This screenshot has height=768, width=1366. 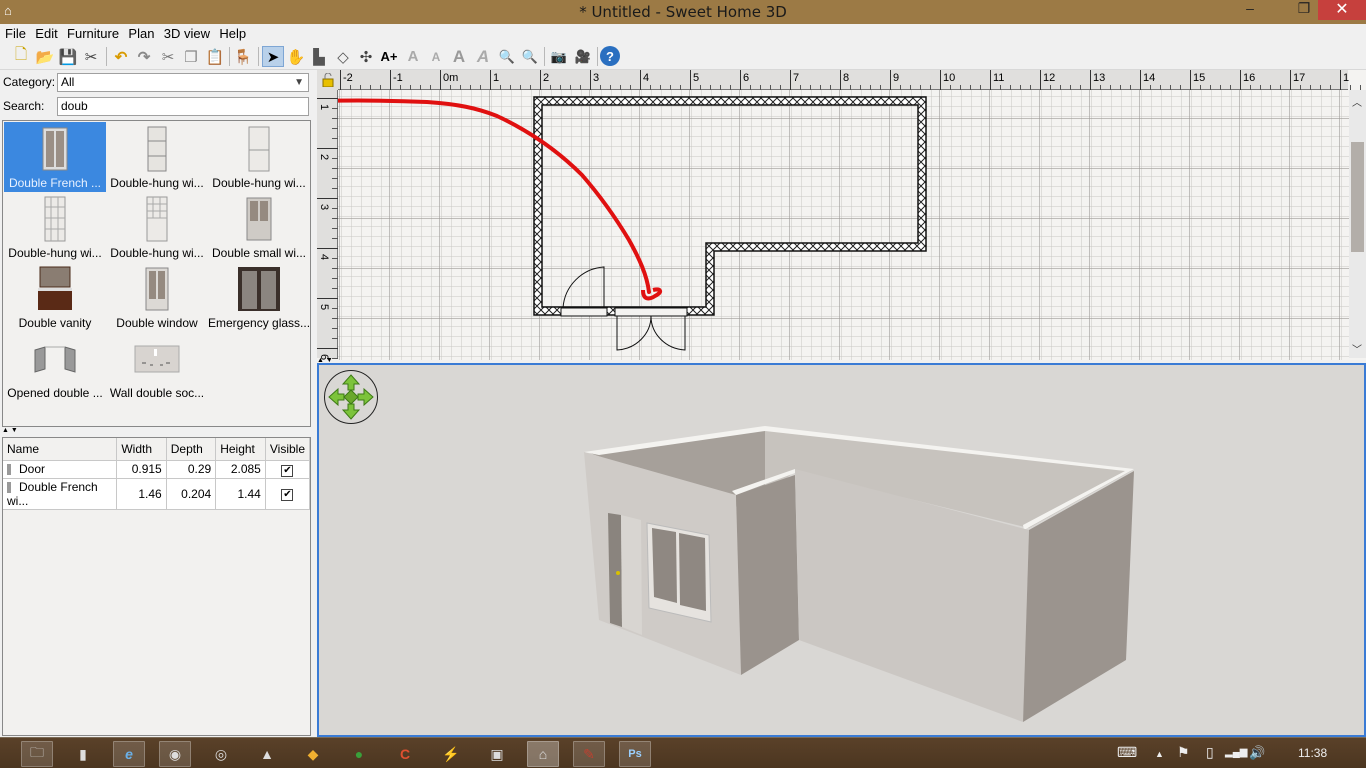 What do you see at coordinates (1159, 754) in the screenshot?
I see `show-hidden-icons-button: ▲` at bounding box center [1159, 754].